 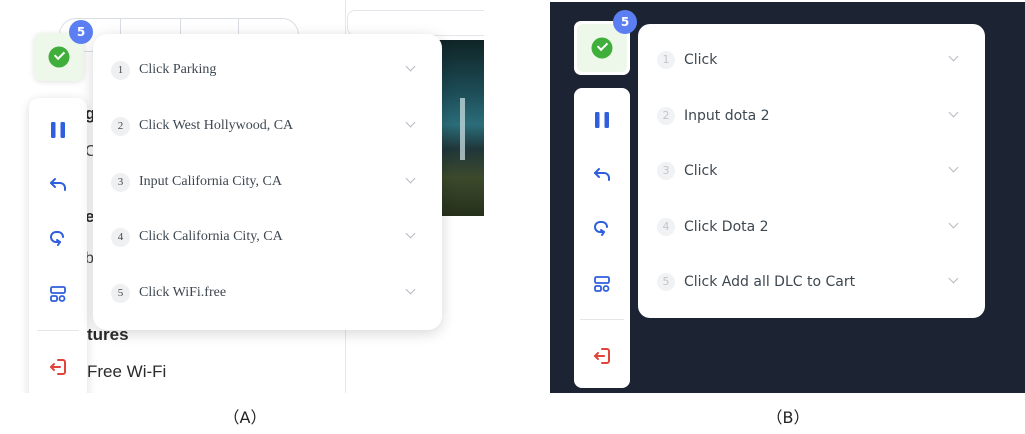 What do you see at coordinates (216, 125) in the screenshot?
I see `step-label: Click West Hollywood, CA` at bounding box center [216, 125].